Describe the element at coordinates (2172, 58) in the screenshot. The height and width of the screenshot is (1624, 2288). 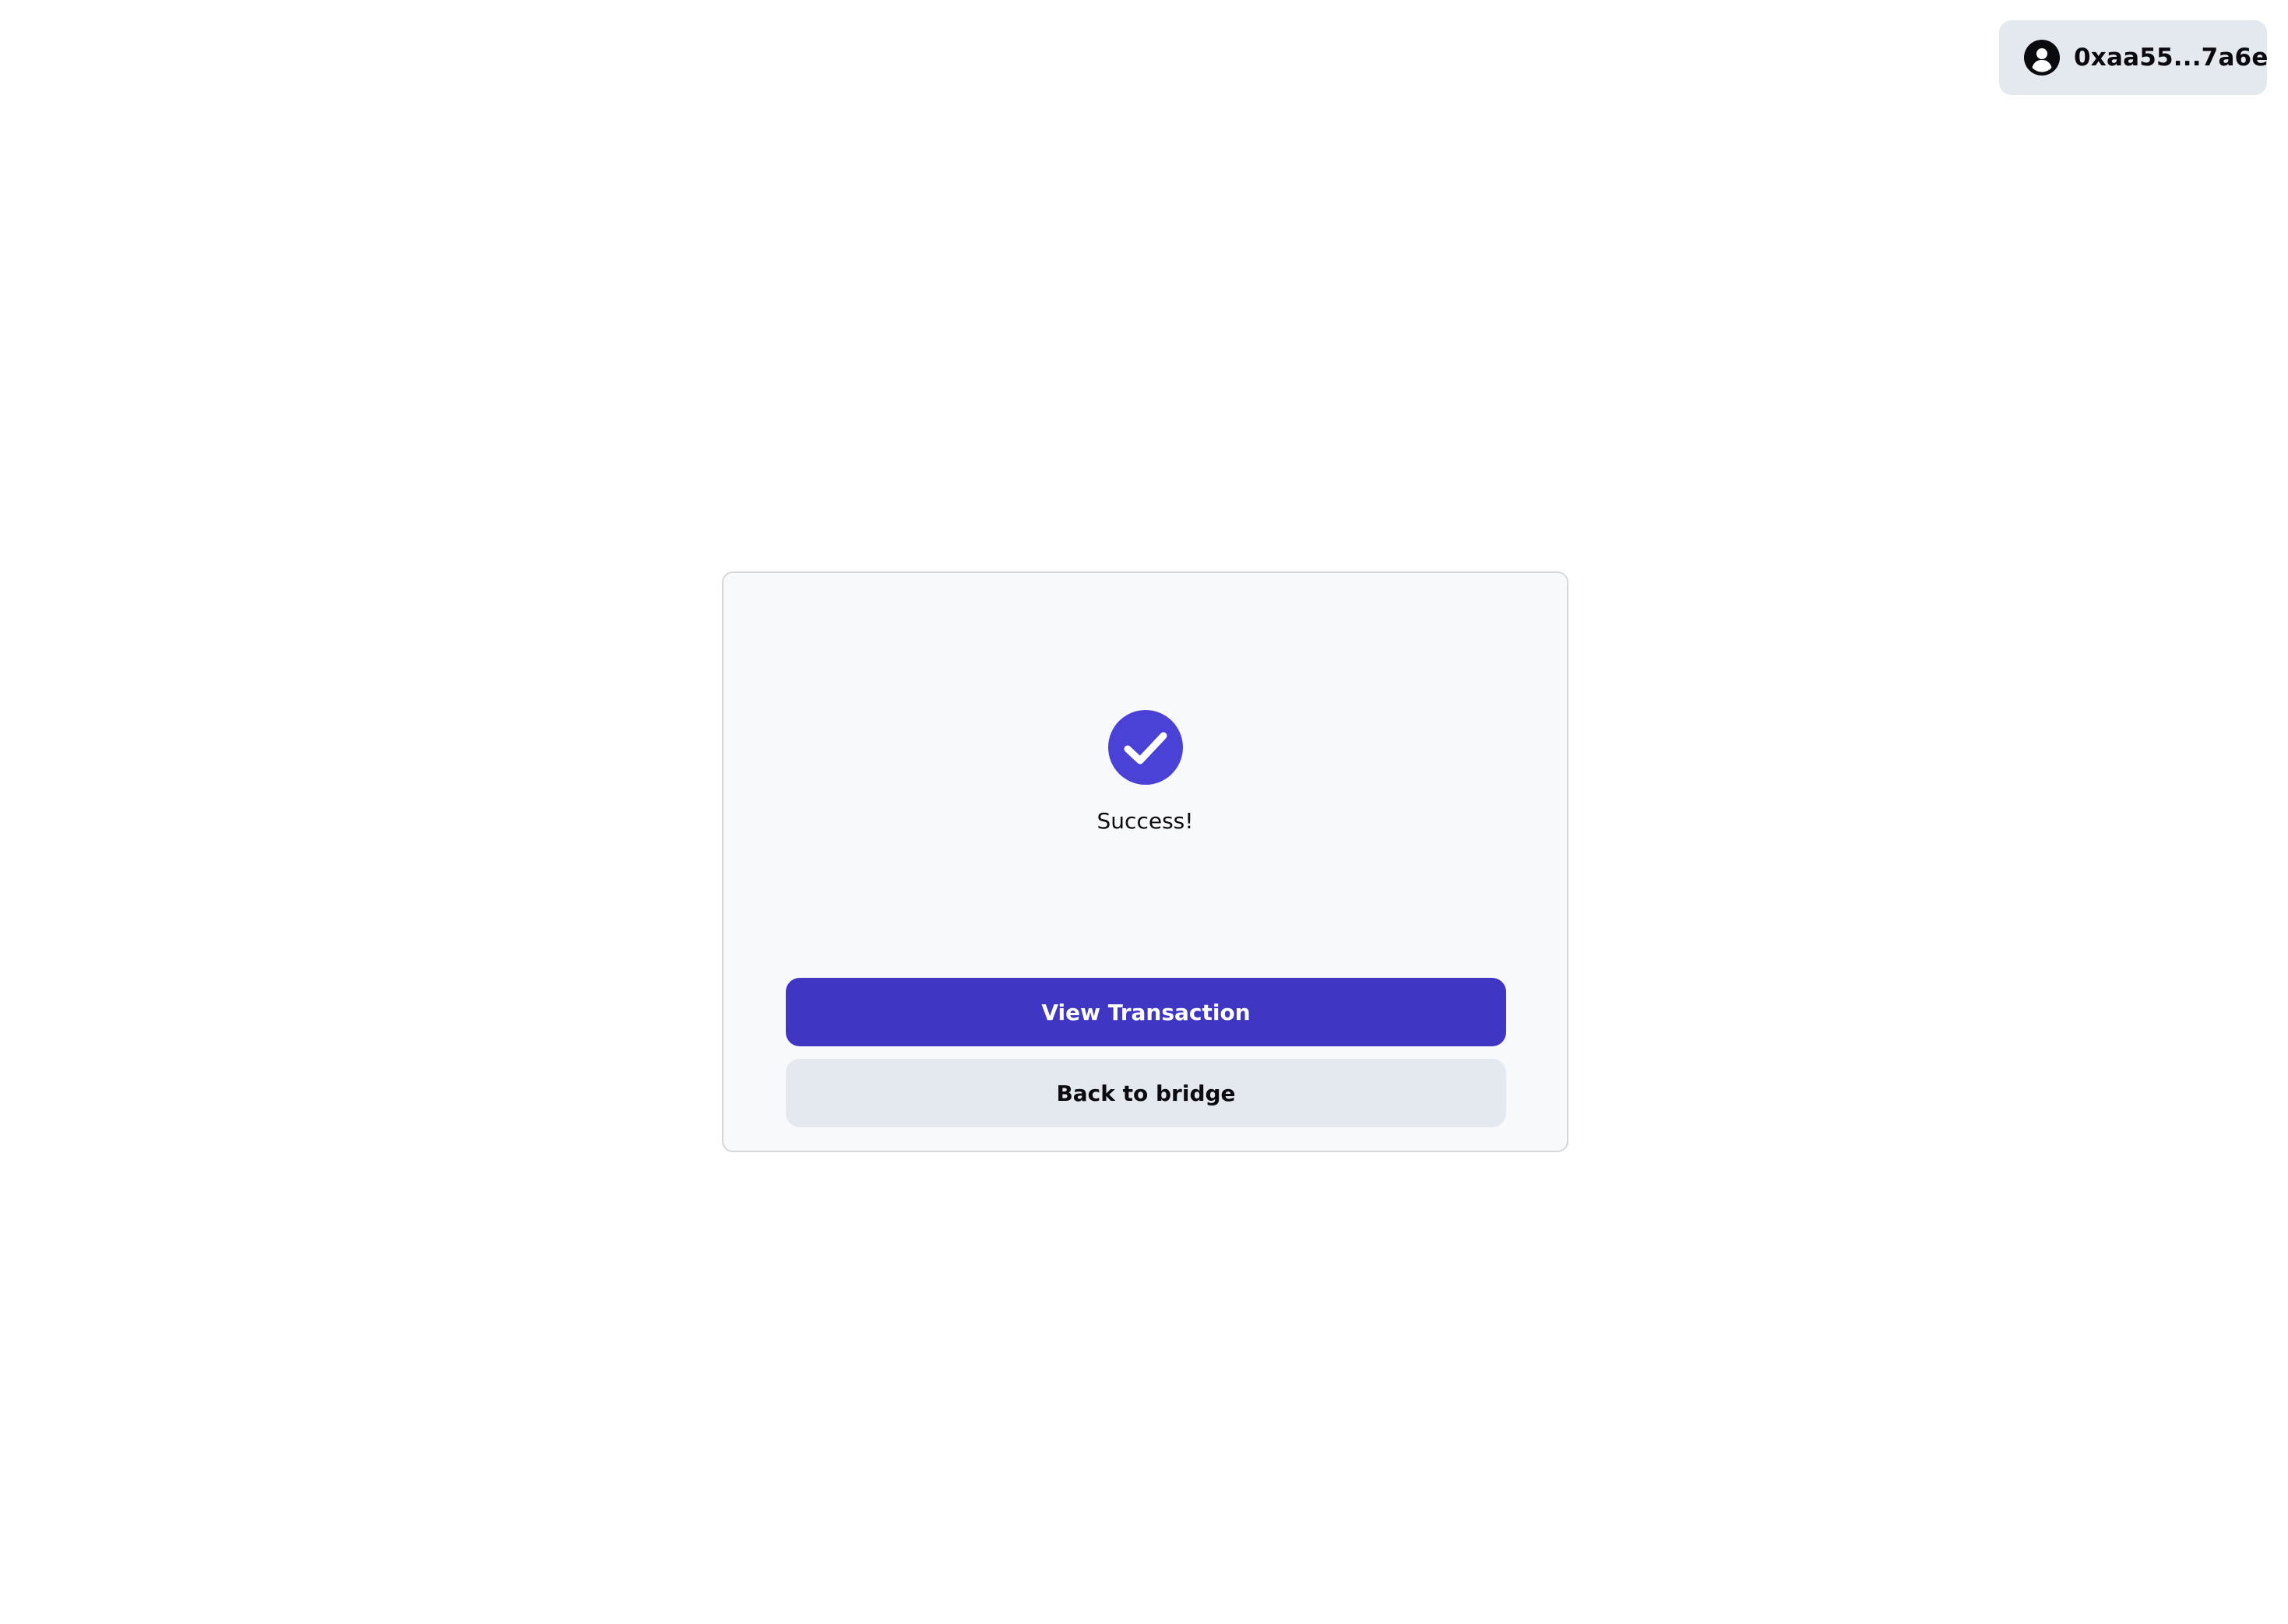
I see `wallet-address: 0xaa55...7a6e` at that location.